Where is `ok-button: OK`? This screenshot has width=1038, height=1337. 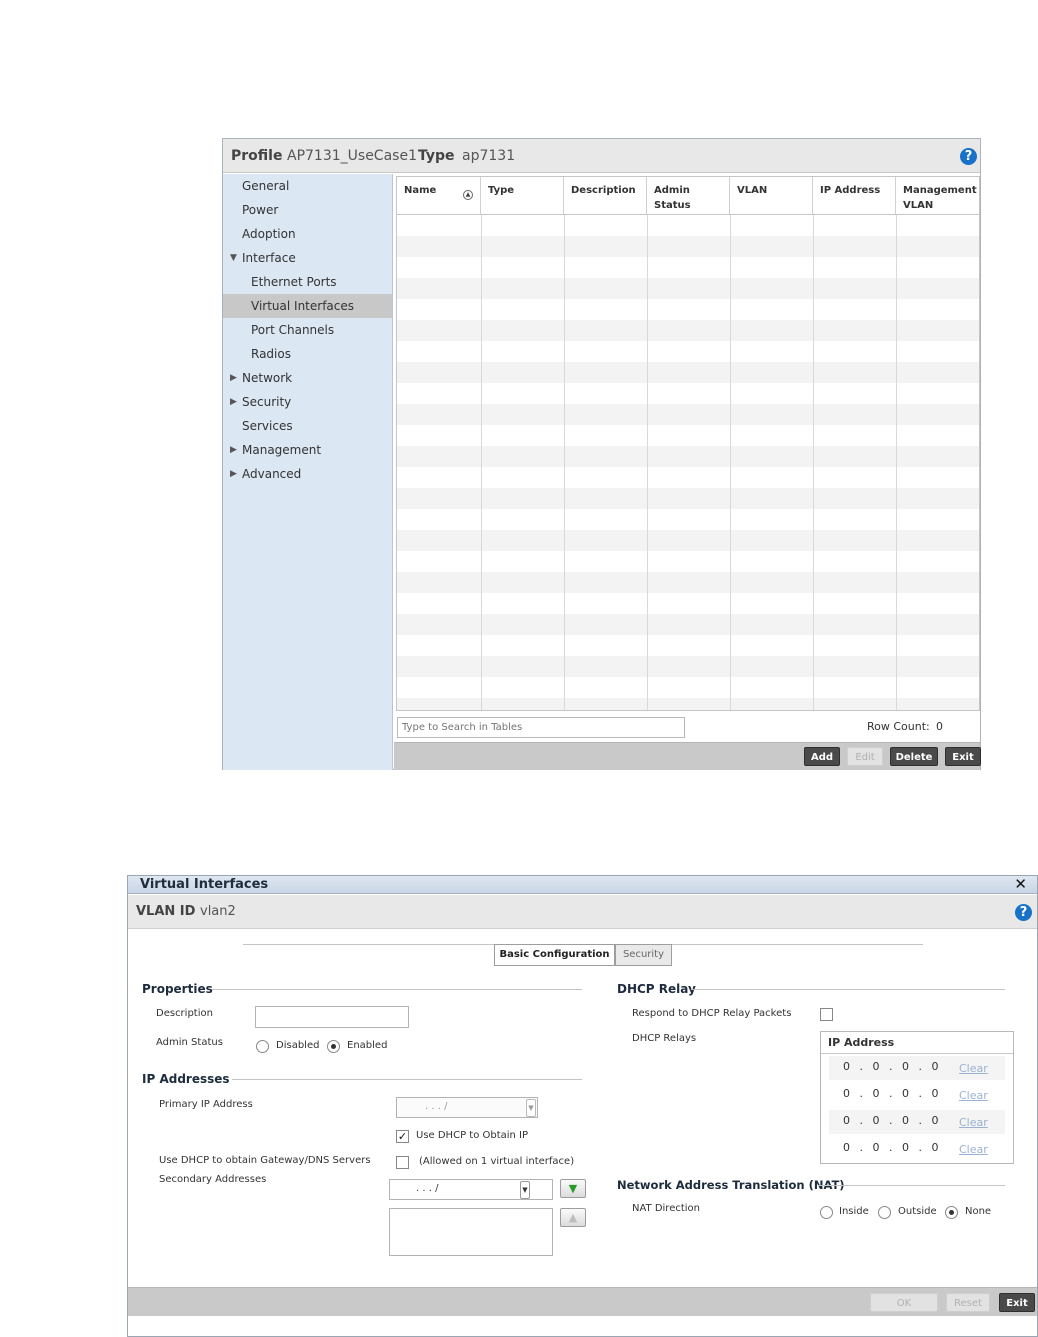 ok-button: OK is located at coordinates (904, 1302).